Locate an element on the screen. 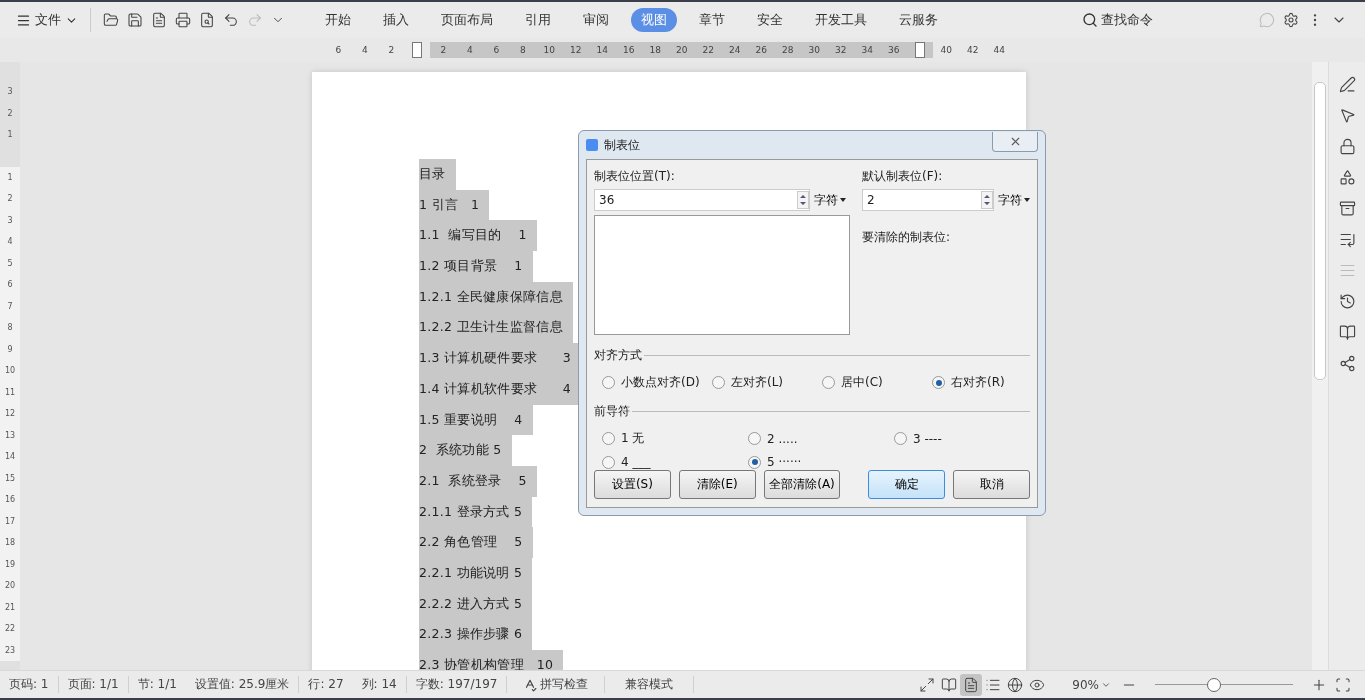 Image resolution: width=1365 pixels, height=700 pixels. ruler-number: 34 is located at coordinates (867, 50).